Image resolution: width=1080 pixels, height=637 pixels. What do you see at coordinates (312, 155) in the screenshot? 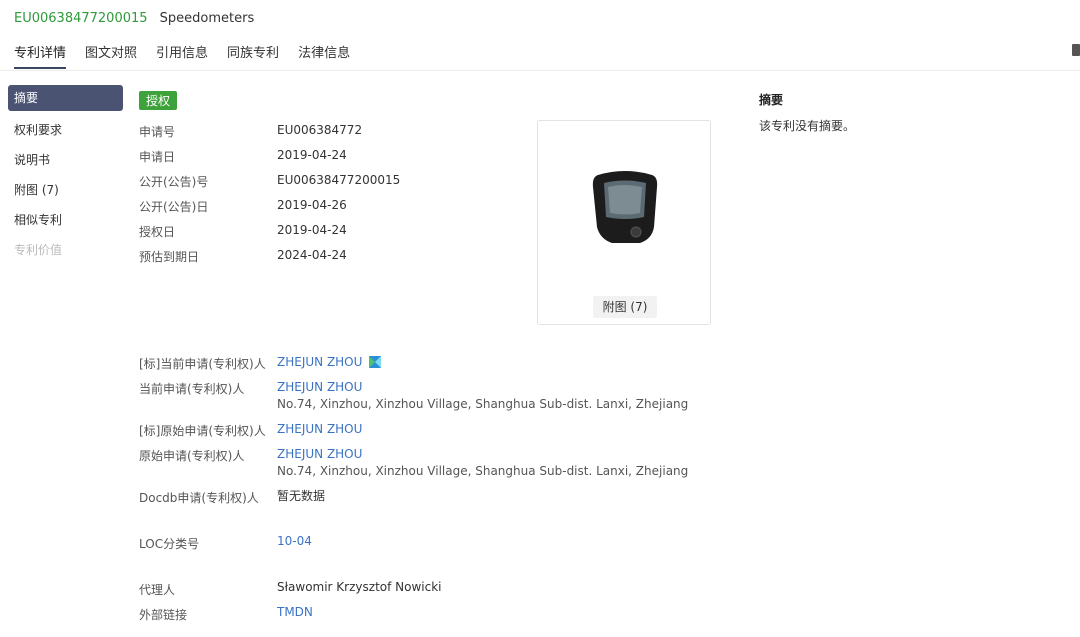
I see `app-date-value: 2019-04-24` at bounding box center [312, 155].